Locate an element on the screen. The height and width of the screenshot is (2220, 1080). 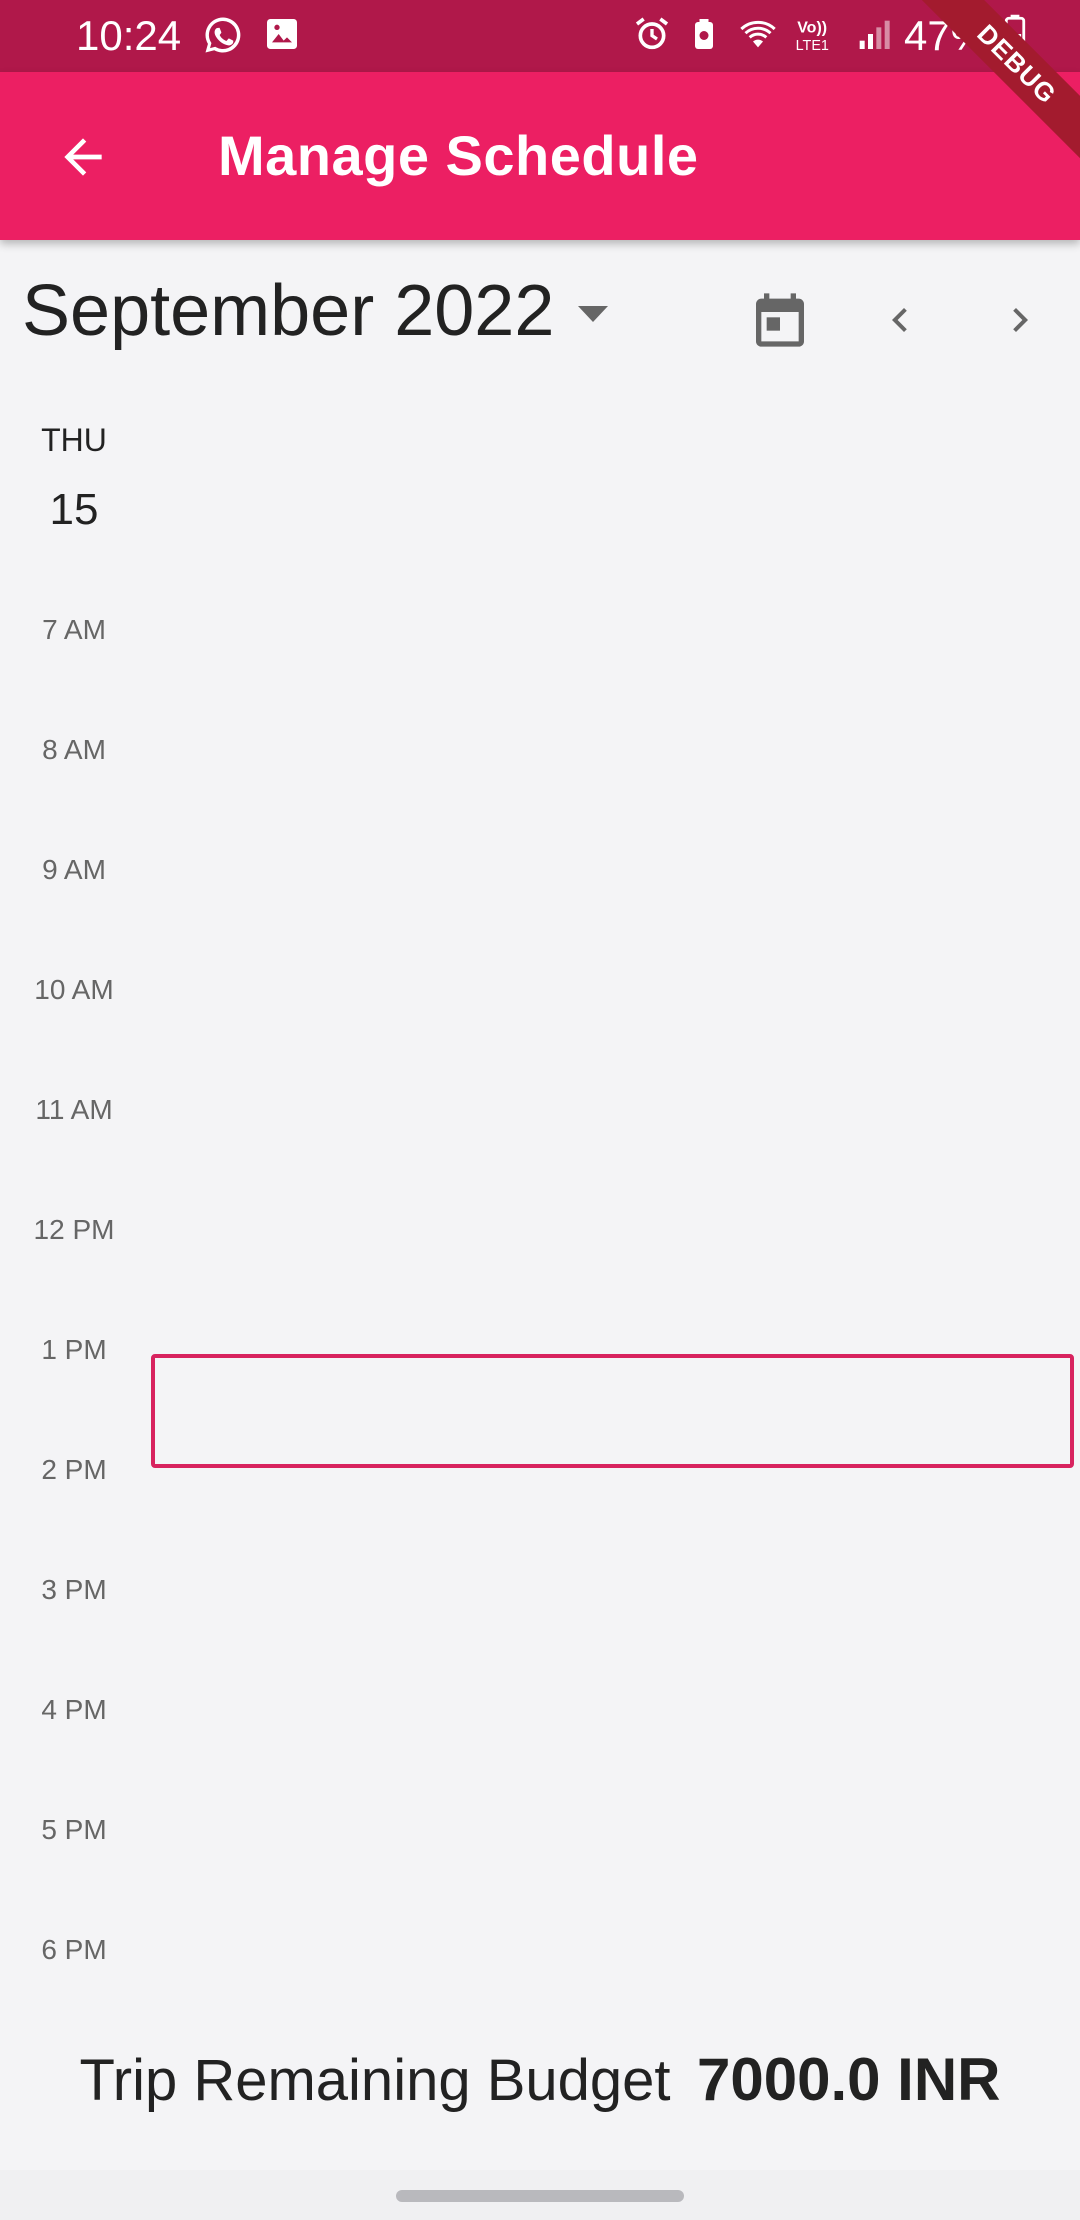
budget-label: Trip Remaining Budget is located at coordinates (375, 2080).